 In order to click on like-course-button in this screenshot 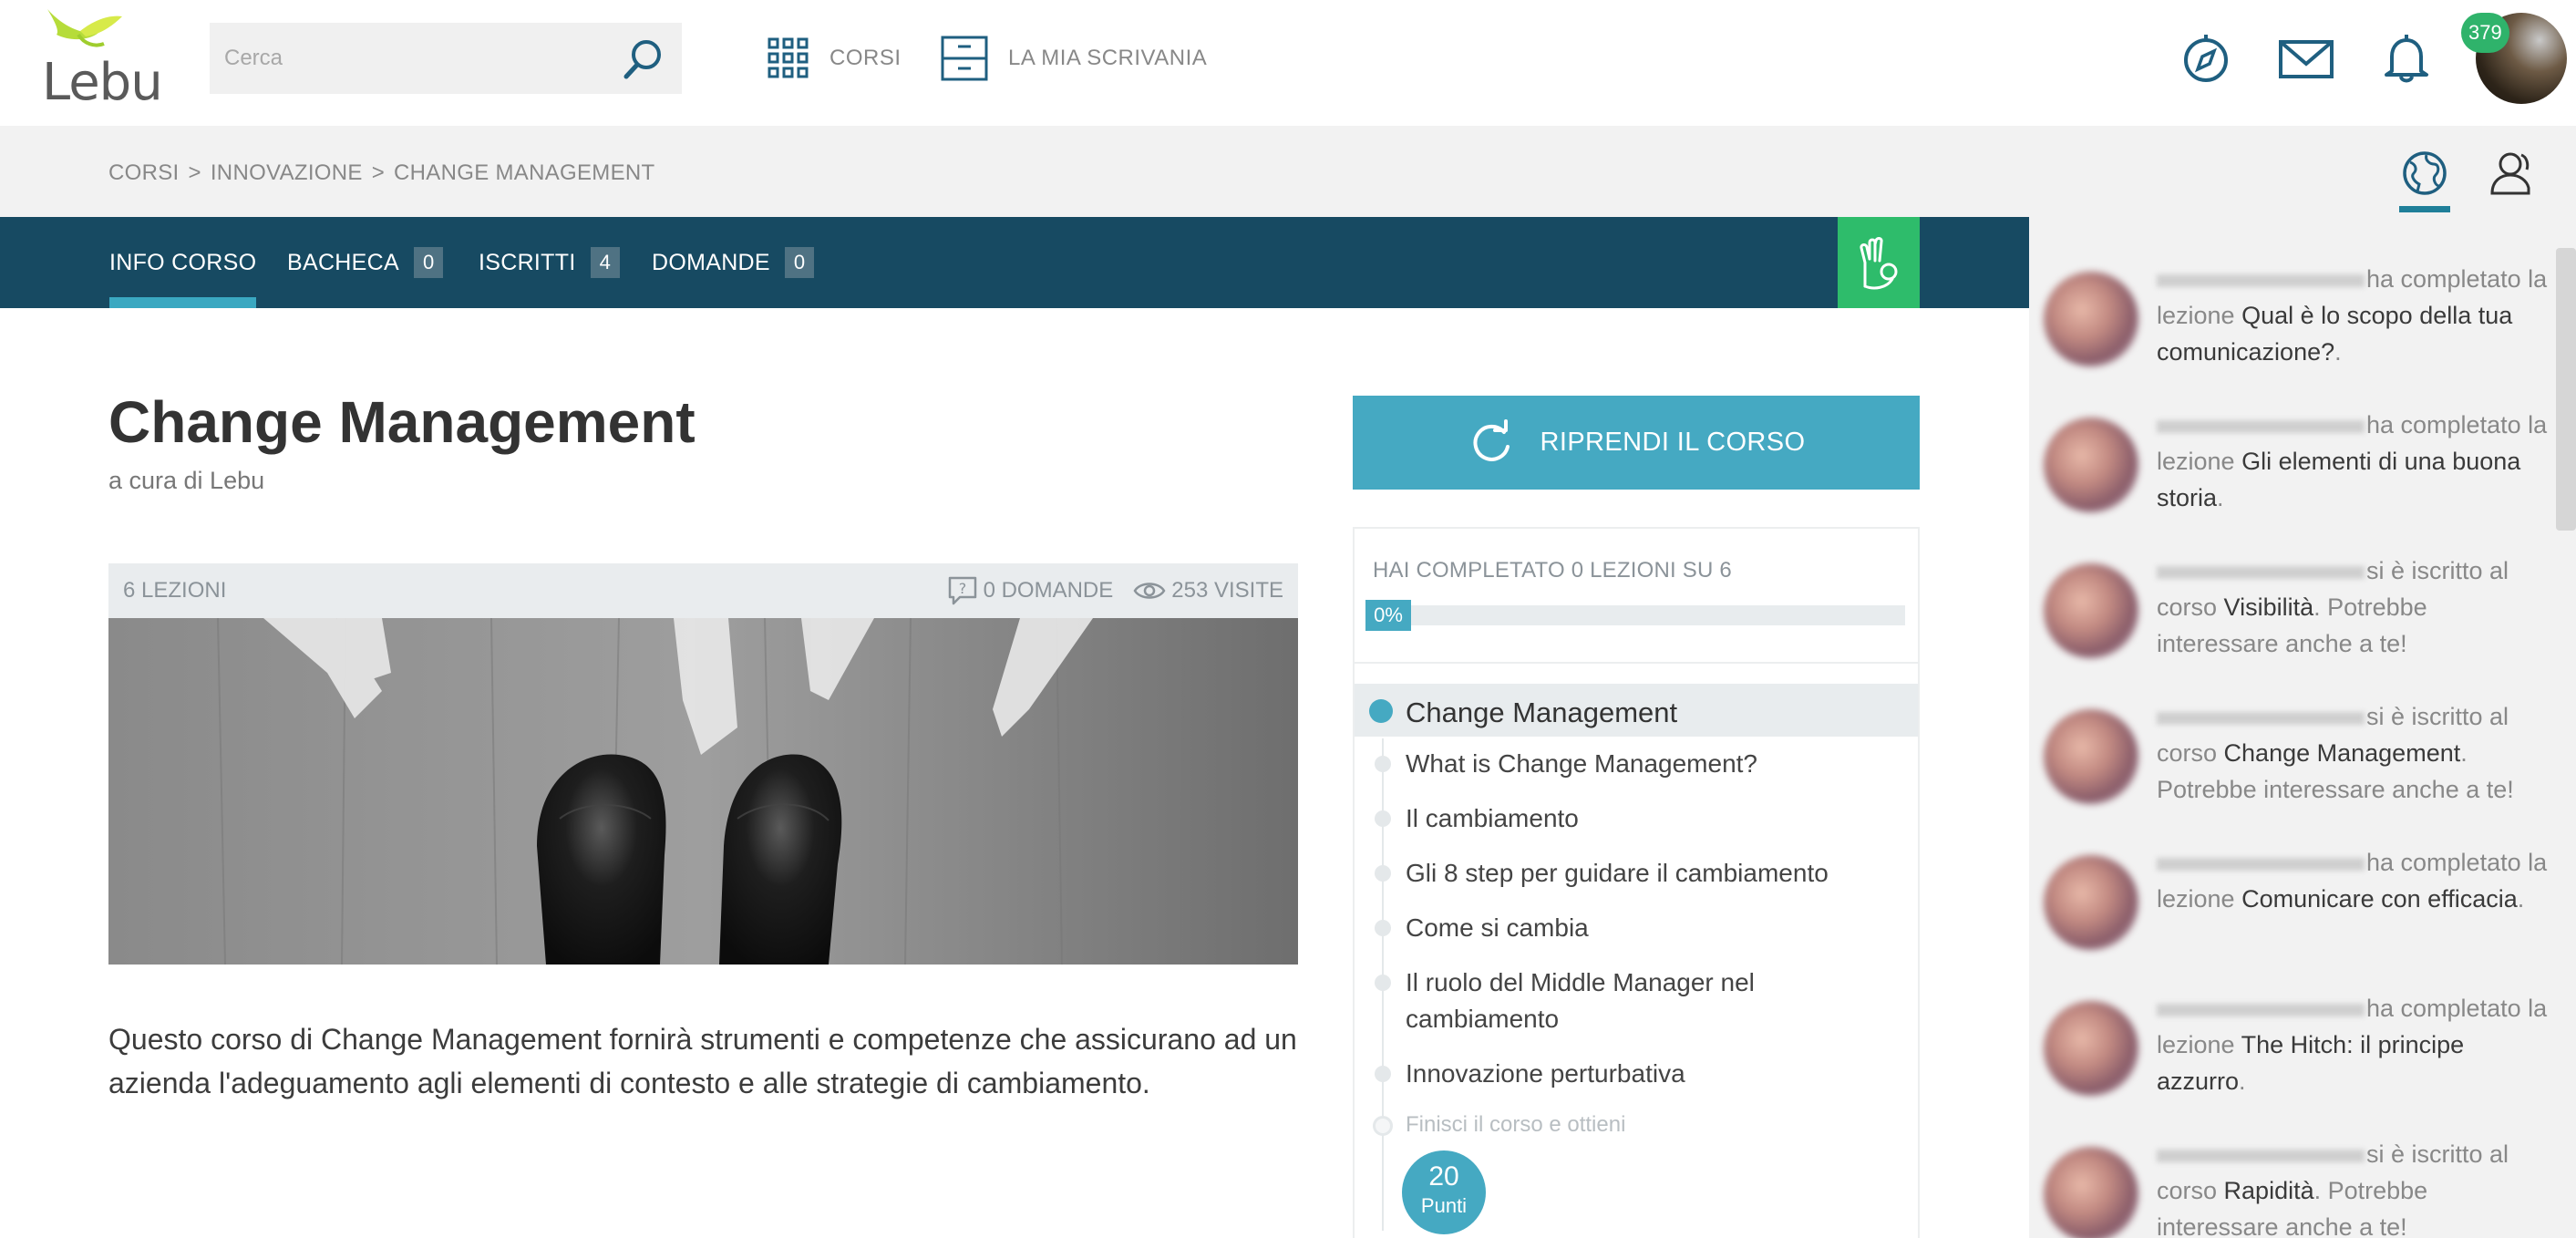, I will do `click(1879, 262)`.